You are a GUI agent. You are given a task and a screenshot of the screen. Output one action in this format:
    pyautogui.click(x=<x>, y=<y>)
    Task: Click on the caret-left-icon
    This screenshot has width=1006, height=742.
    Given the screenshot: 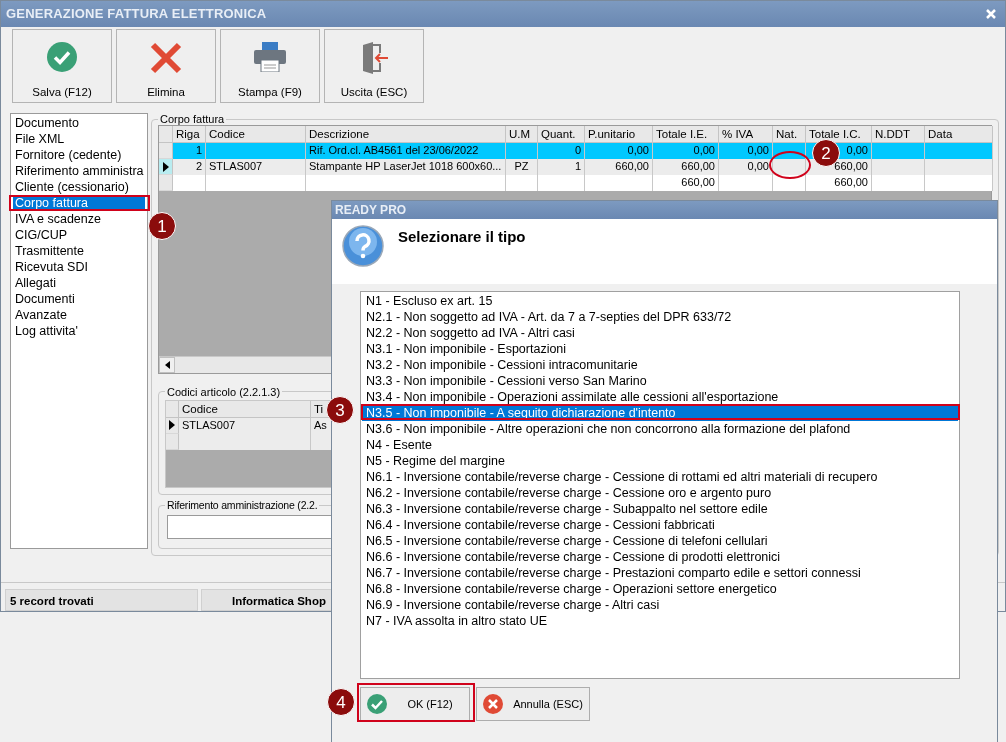 What is the action you would take?
    pyautogui.click(x=167, y=364)
    